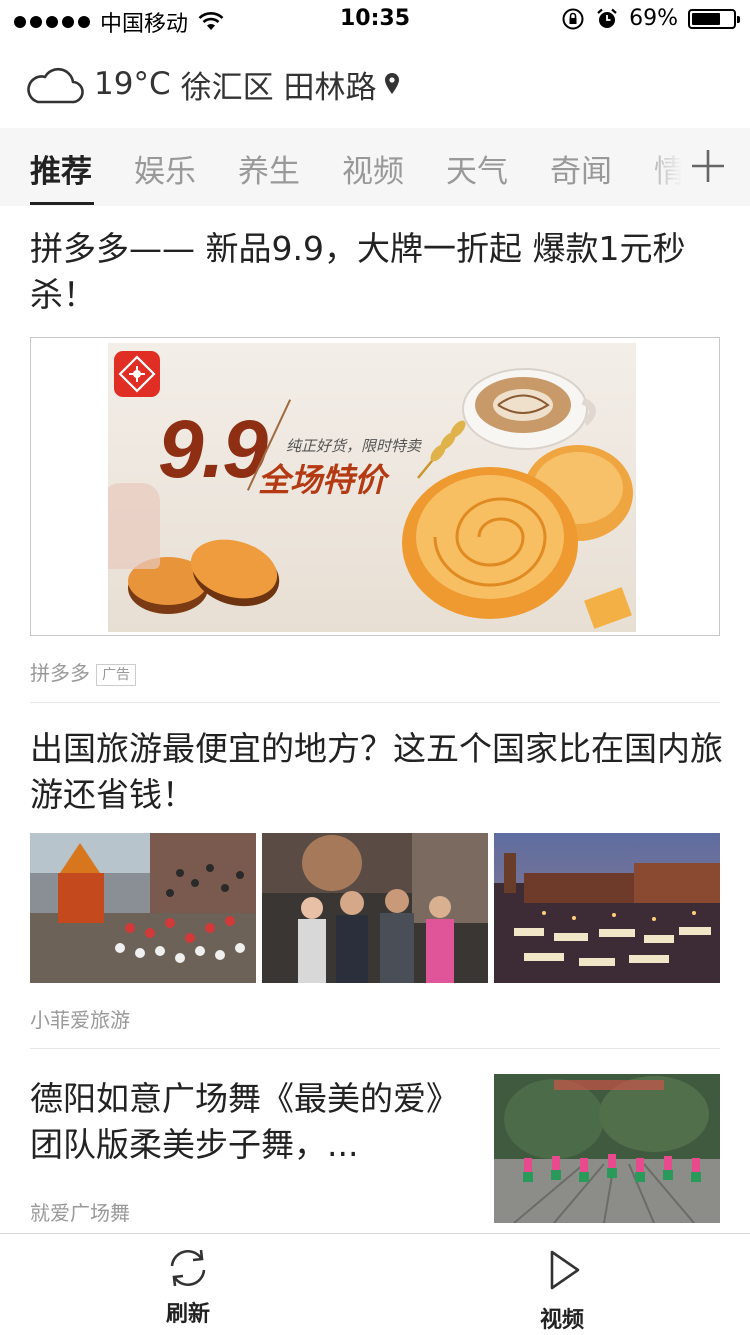 The width and height of the screenshot is (750, 1335). I want to click on battery-percent: 69%, so click(653, 18).